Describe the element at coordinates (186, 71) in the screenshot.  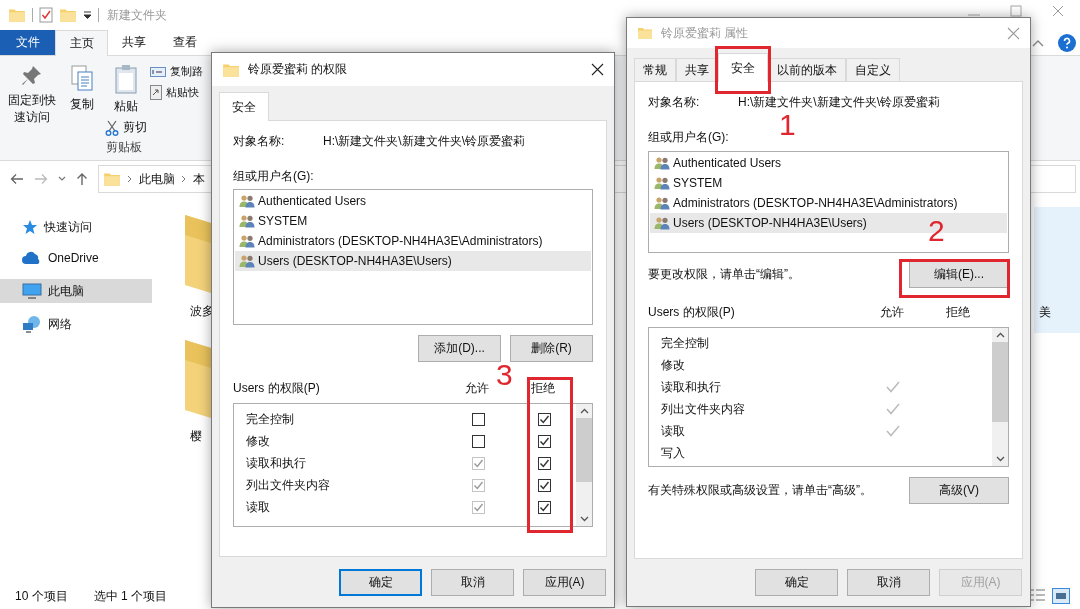
I see `copy-path-button: 复制路` at that location.